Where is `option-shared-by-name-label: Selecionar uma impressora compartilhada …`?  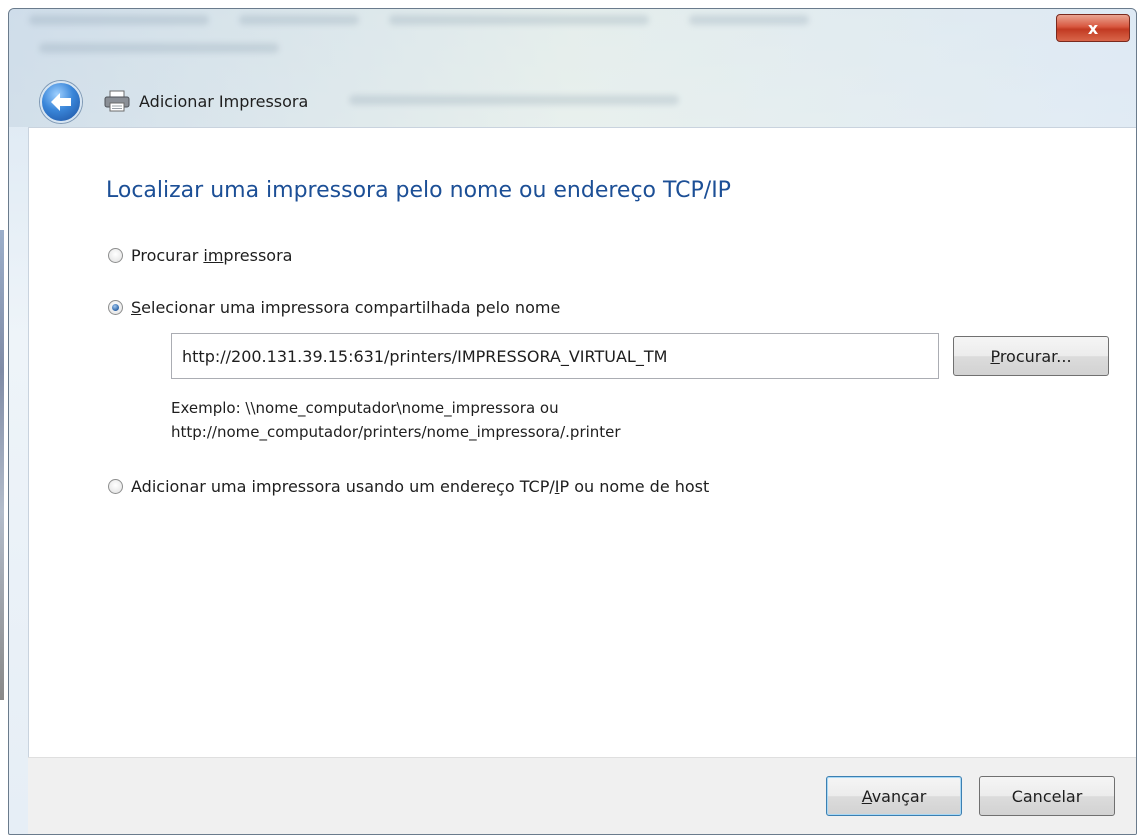
option-shared-by-name-label: Selecionar uma impressora compartilhada … is located at coordinates (346, 307).